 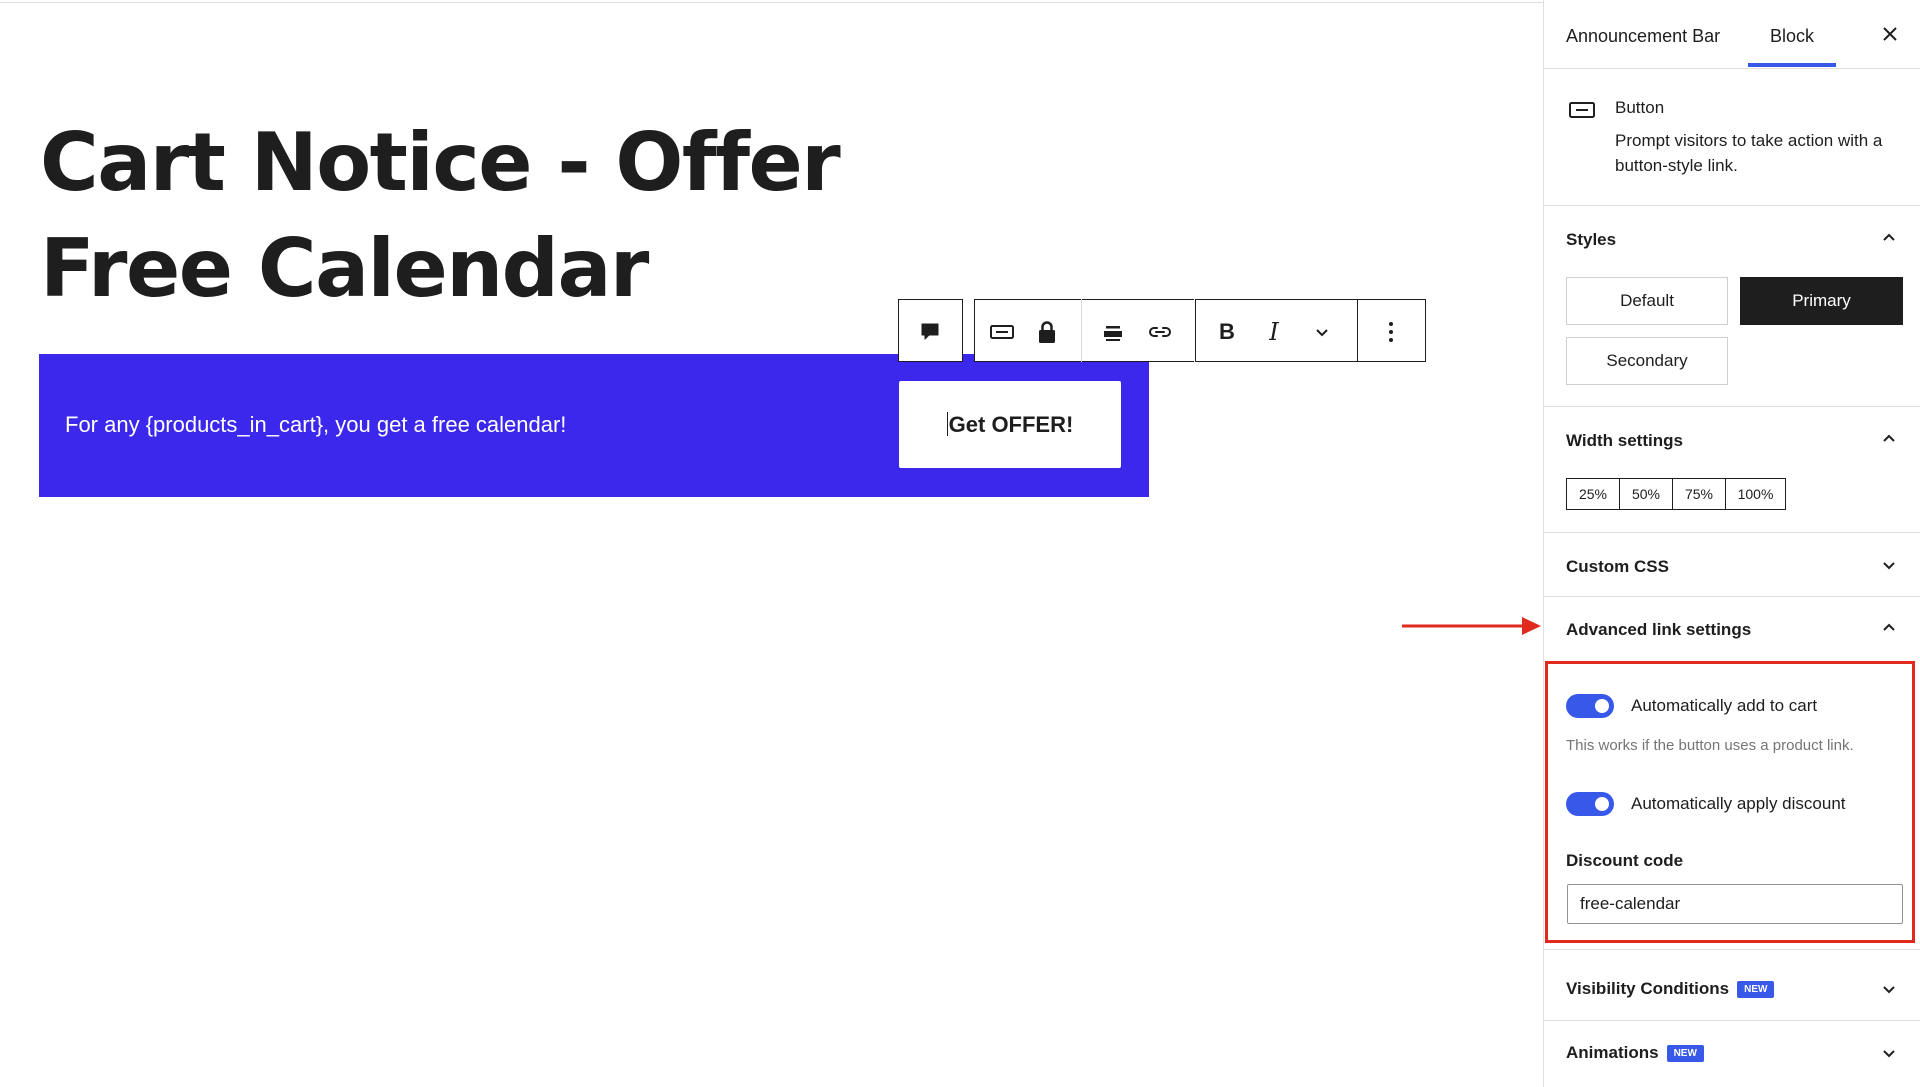 What do you see at coordinates (1160, 332) in the screenshot?
I see `link-icon` at bounding box center [1160, 332].